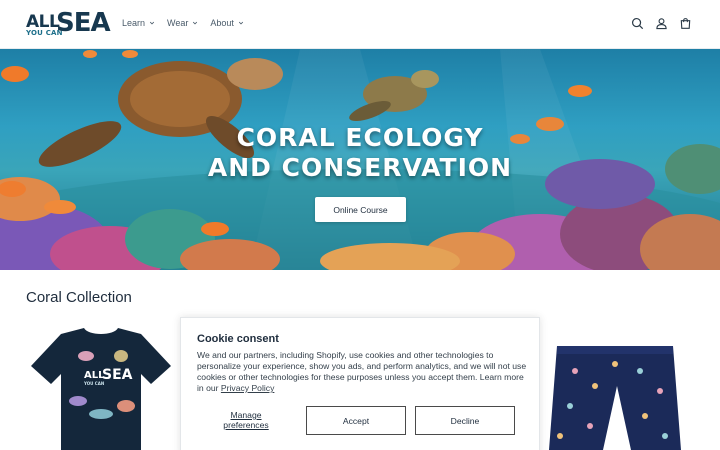  Describe the element at coordinates (83, 23) in the screenshot. I see `logo-line-3: SEA` at that location.